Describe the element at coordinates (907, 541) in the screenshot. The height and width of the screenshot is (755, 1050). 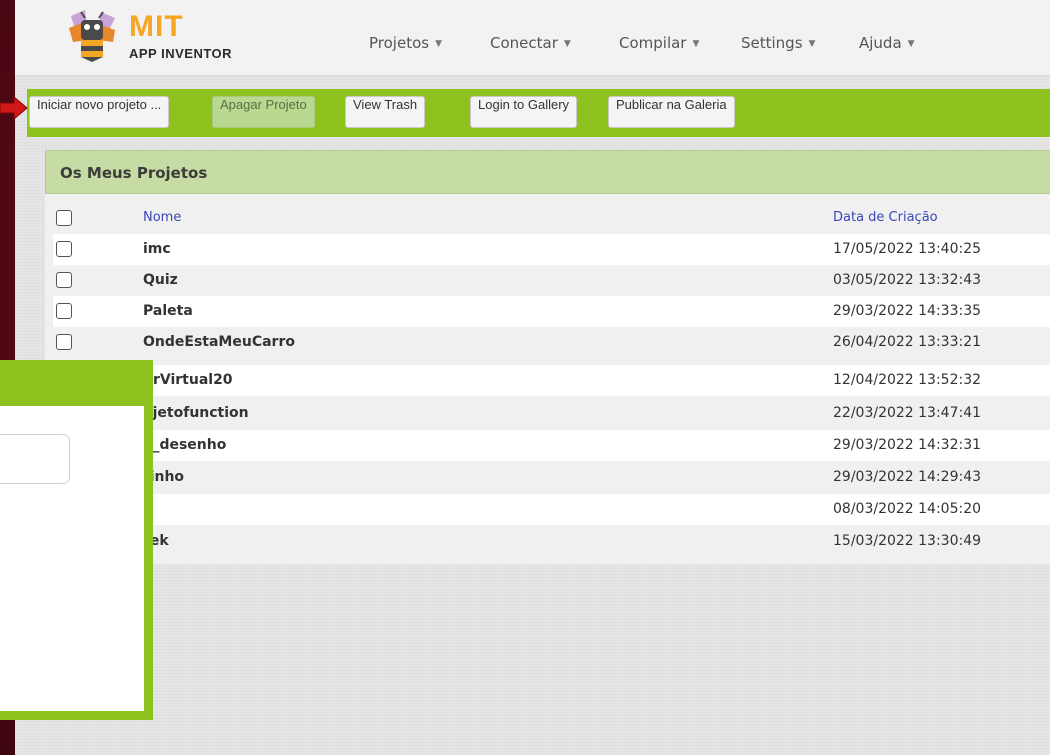
I see `project-created-date: 15/03/2022 13:30:49` at that location.